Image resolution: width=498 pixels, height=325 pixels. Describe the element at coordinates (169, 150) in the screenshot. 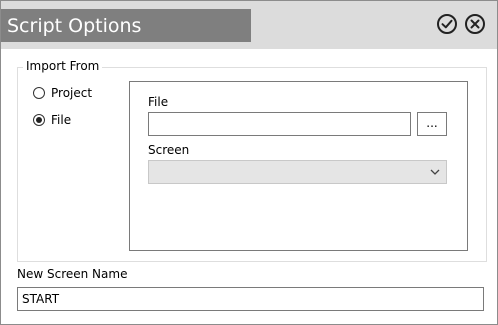

I see `screen-label: Screen` at that location.